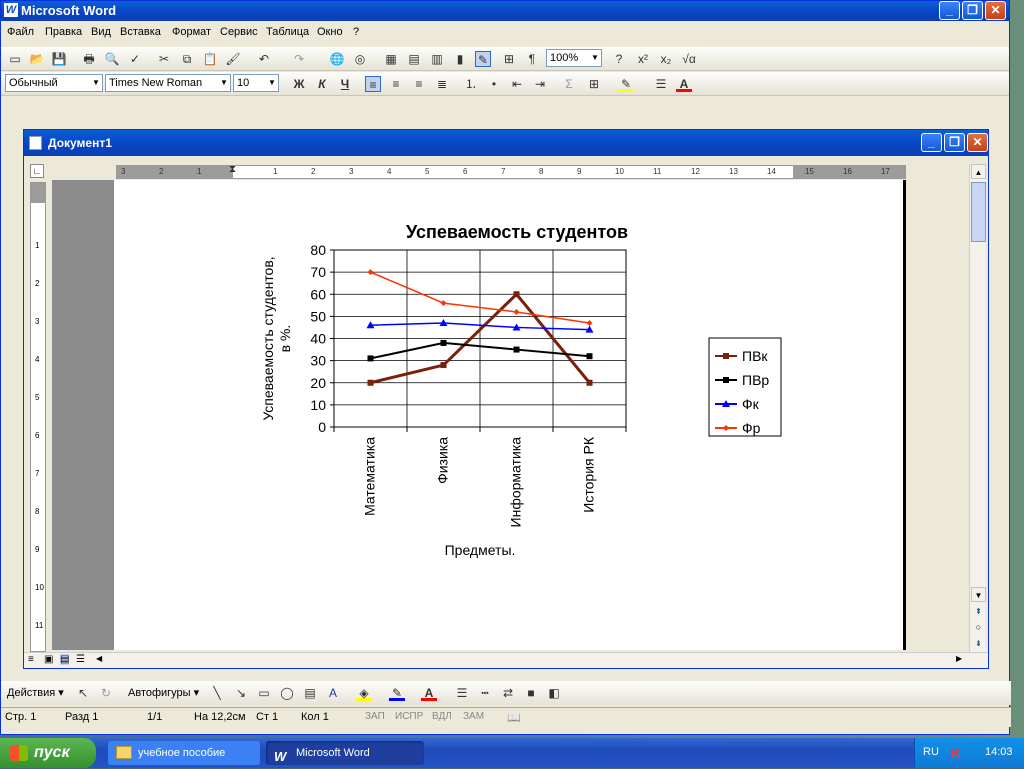  I want to click on horizontal-scrollbar: ≡ ▣ ▤ ☰ ◀ ▶, so click(506, 660).